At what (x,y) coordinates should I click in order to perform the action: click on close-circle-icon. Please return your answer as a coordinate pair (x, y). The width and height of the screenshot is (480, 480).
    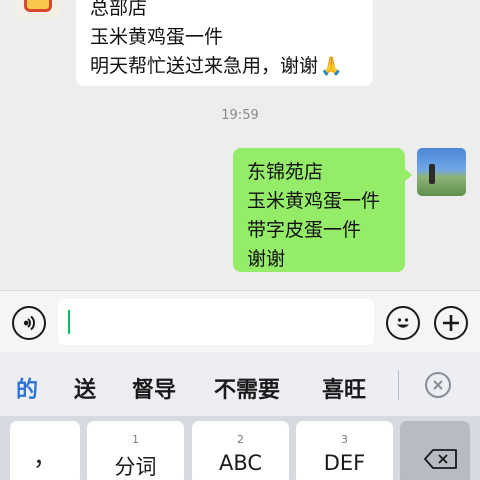
    Looking at the image, I should click on (438, 385).